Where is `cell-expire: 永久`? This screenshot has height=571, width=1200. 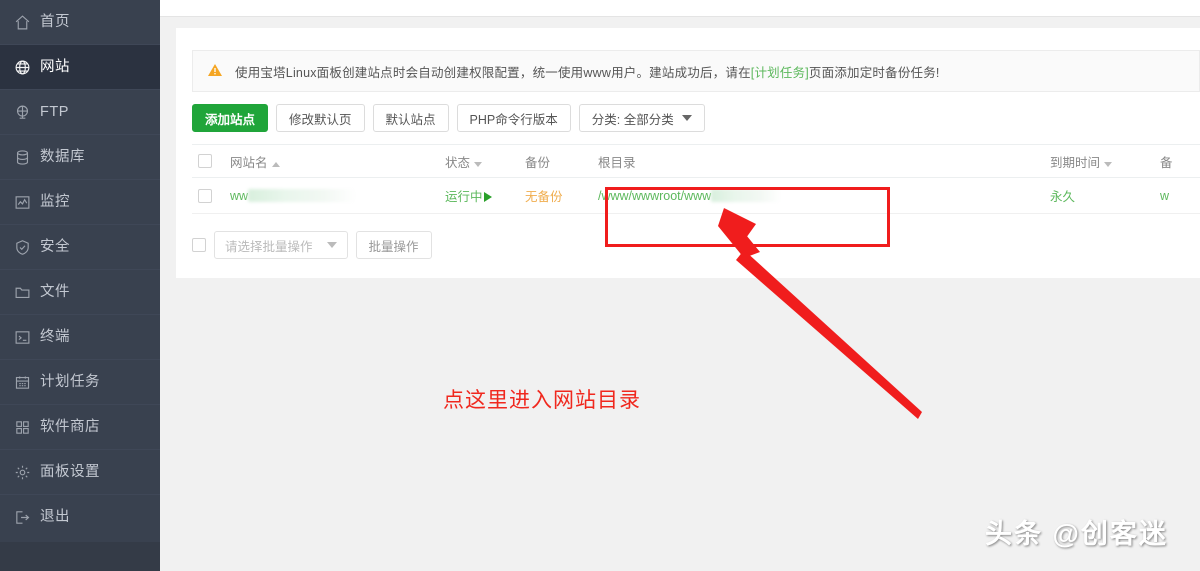
cell-expire: 永久 is located at coordinates (1105, 195).